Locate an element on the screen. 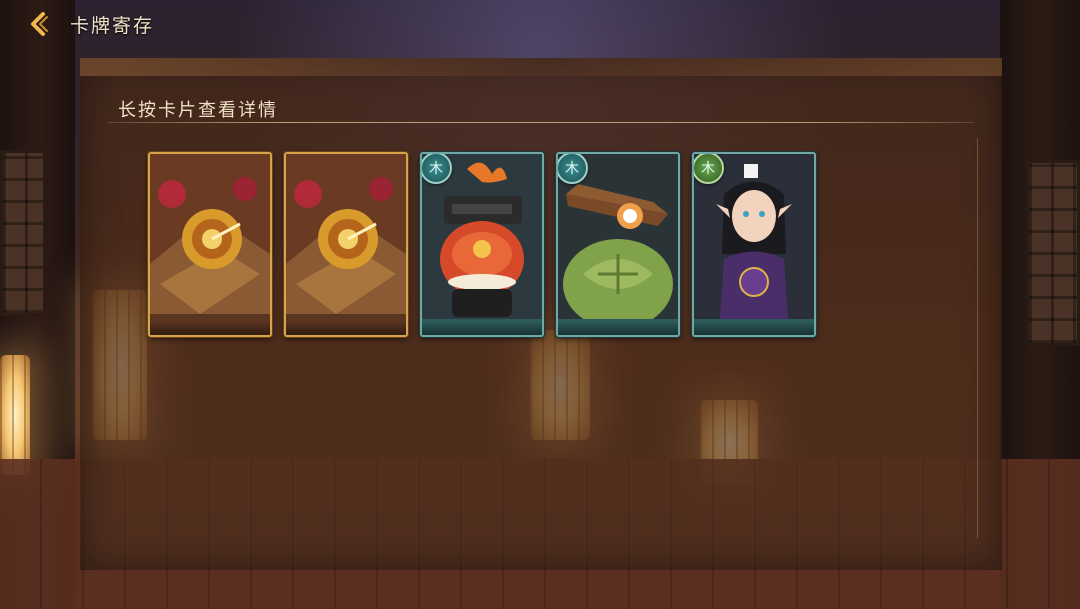 This screenshot has width=1080, height=609. chevron-left-icon is located at coordinates (39, 24).